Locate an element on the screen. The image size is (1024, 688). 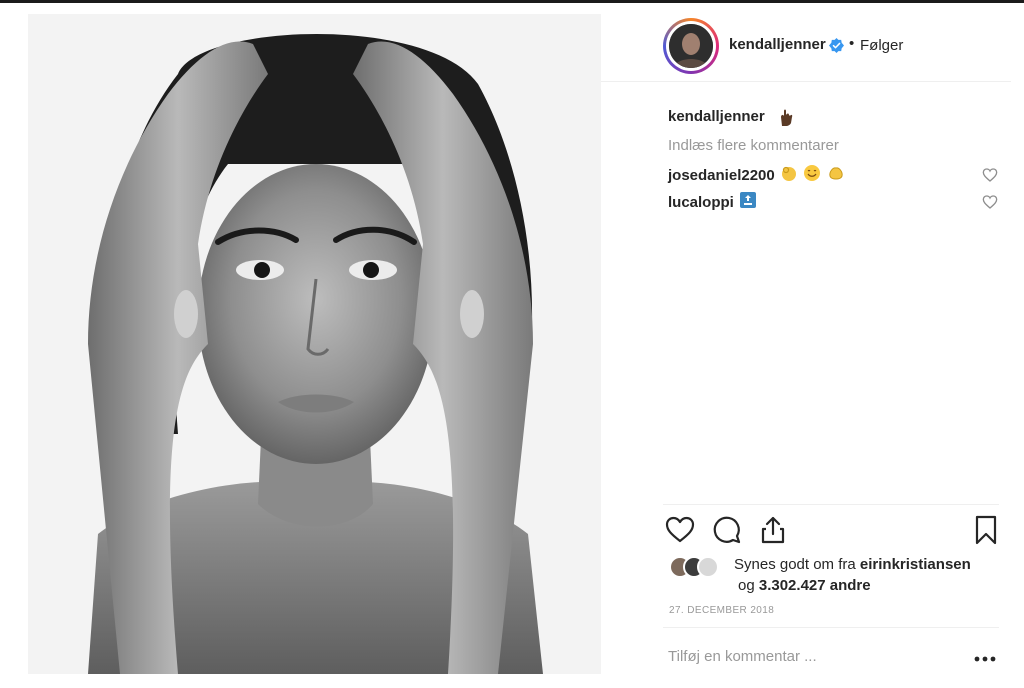
share-icon is located at coordinates (773, 530).